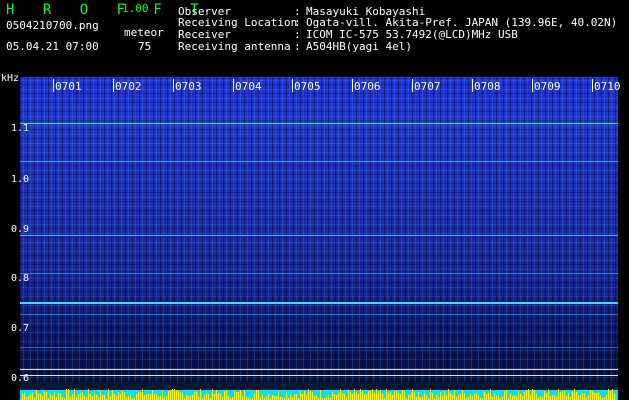 This screenshot has height=400, width=629. I want to click on receiver-value: ICOM IC-575 53.7492(@LCD)MHz USB, so click(412, 34).